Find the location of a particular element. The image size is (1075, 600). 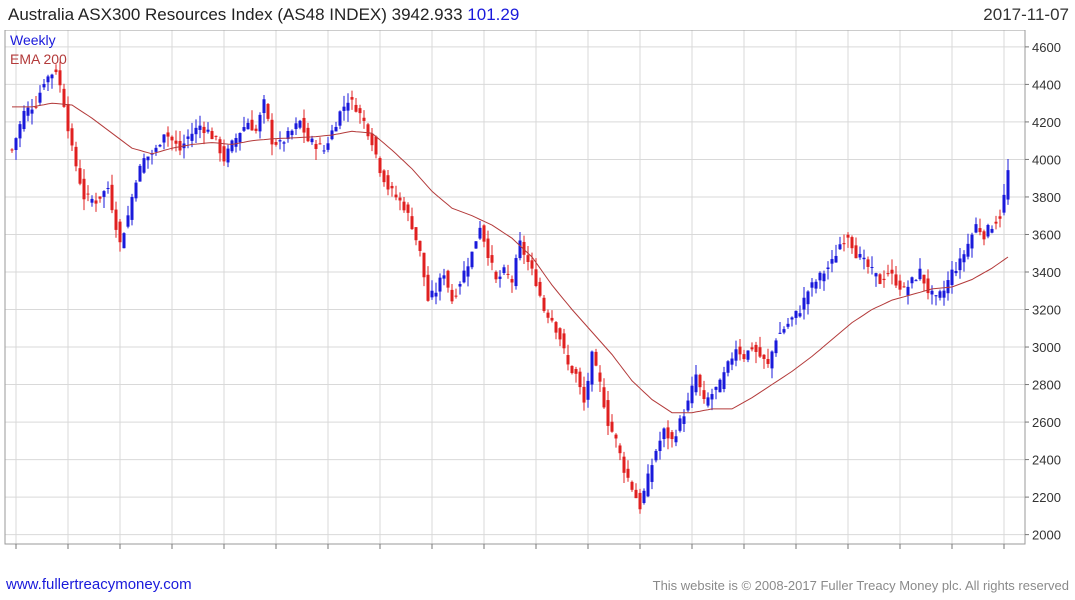

y-tick-label: 3200 is located at coordinates (1046, 310).